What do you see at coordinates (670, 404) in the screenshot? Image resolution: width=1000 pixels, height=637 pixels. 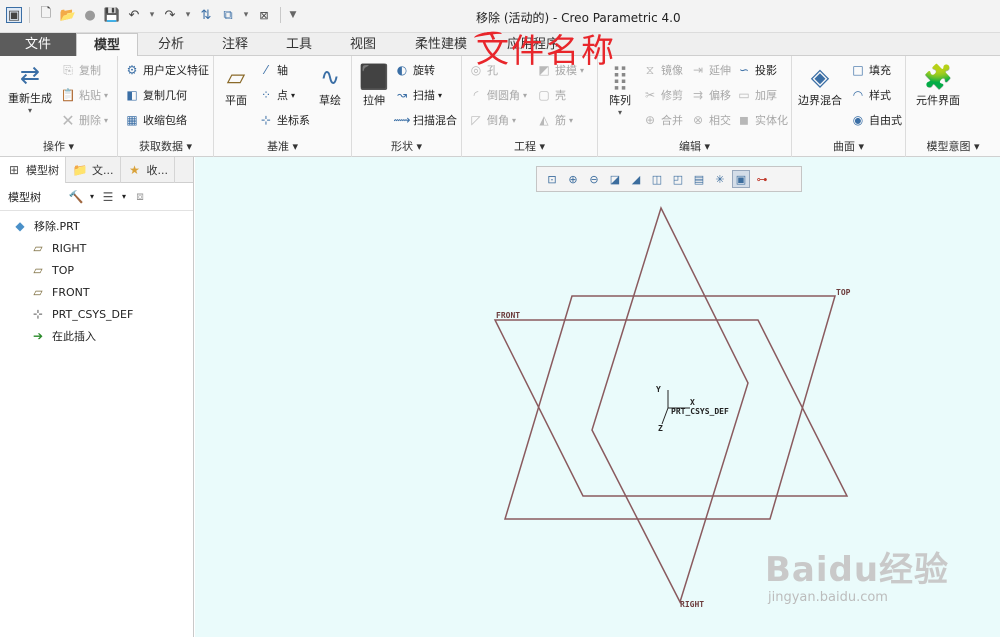 I see `datum-plane-right` at bounding box center [670, 404].